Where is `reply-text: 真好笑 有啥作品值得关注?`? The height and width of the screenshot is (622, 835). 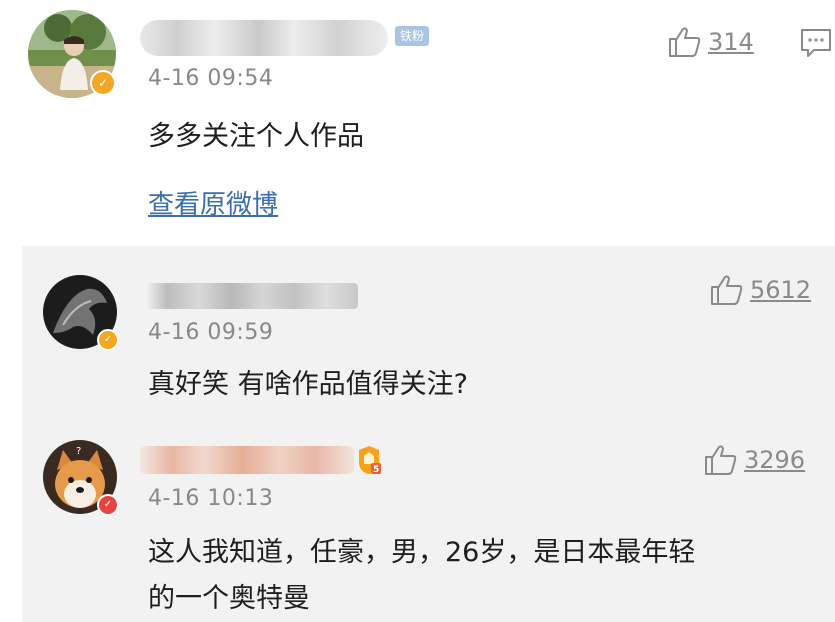 reply-text: 真好笑 有啥作品值得关注? is located at coordinates (308, 384).